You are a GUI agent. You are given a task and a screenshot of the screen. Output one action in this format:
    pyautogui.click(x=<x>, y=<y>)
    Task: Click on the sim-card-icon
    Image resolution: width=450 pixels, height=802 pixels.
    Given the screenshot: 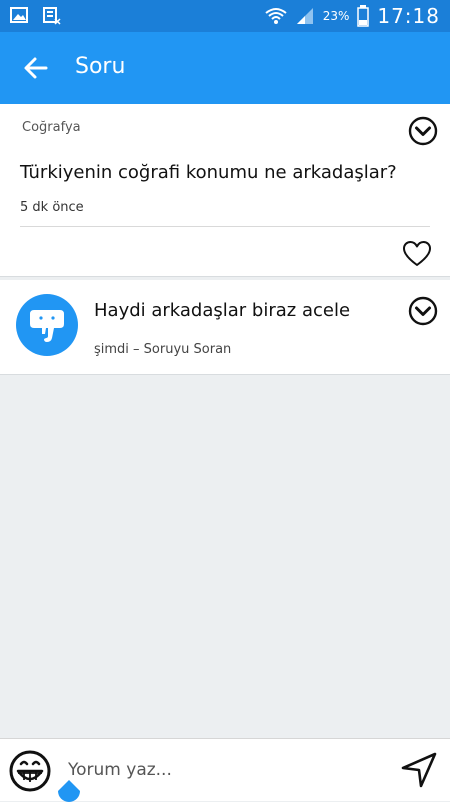 What is the action you would take?
    pyautogui.click(x=52, y=16)
    